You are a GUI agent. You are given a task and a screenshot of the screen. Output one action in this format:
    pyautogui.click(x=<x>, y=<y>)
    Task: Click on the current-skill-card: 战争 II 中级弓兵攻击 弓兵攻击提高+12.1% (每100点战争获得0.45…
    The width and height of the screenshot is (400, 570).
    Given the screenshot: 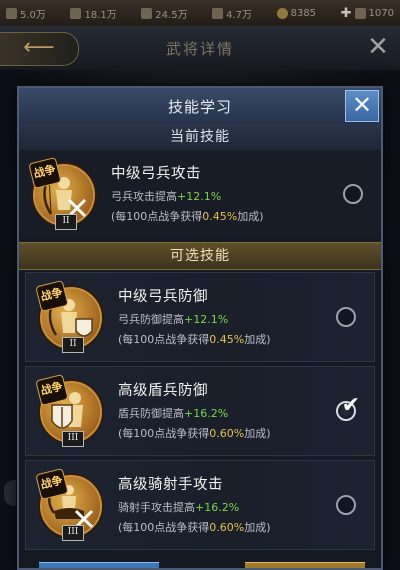 What is the action you would take?
    pyautogui.click(x=200, y=194)
    